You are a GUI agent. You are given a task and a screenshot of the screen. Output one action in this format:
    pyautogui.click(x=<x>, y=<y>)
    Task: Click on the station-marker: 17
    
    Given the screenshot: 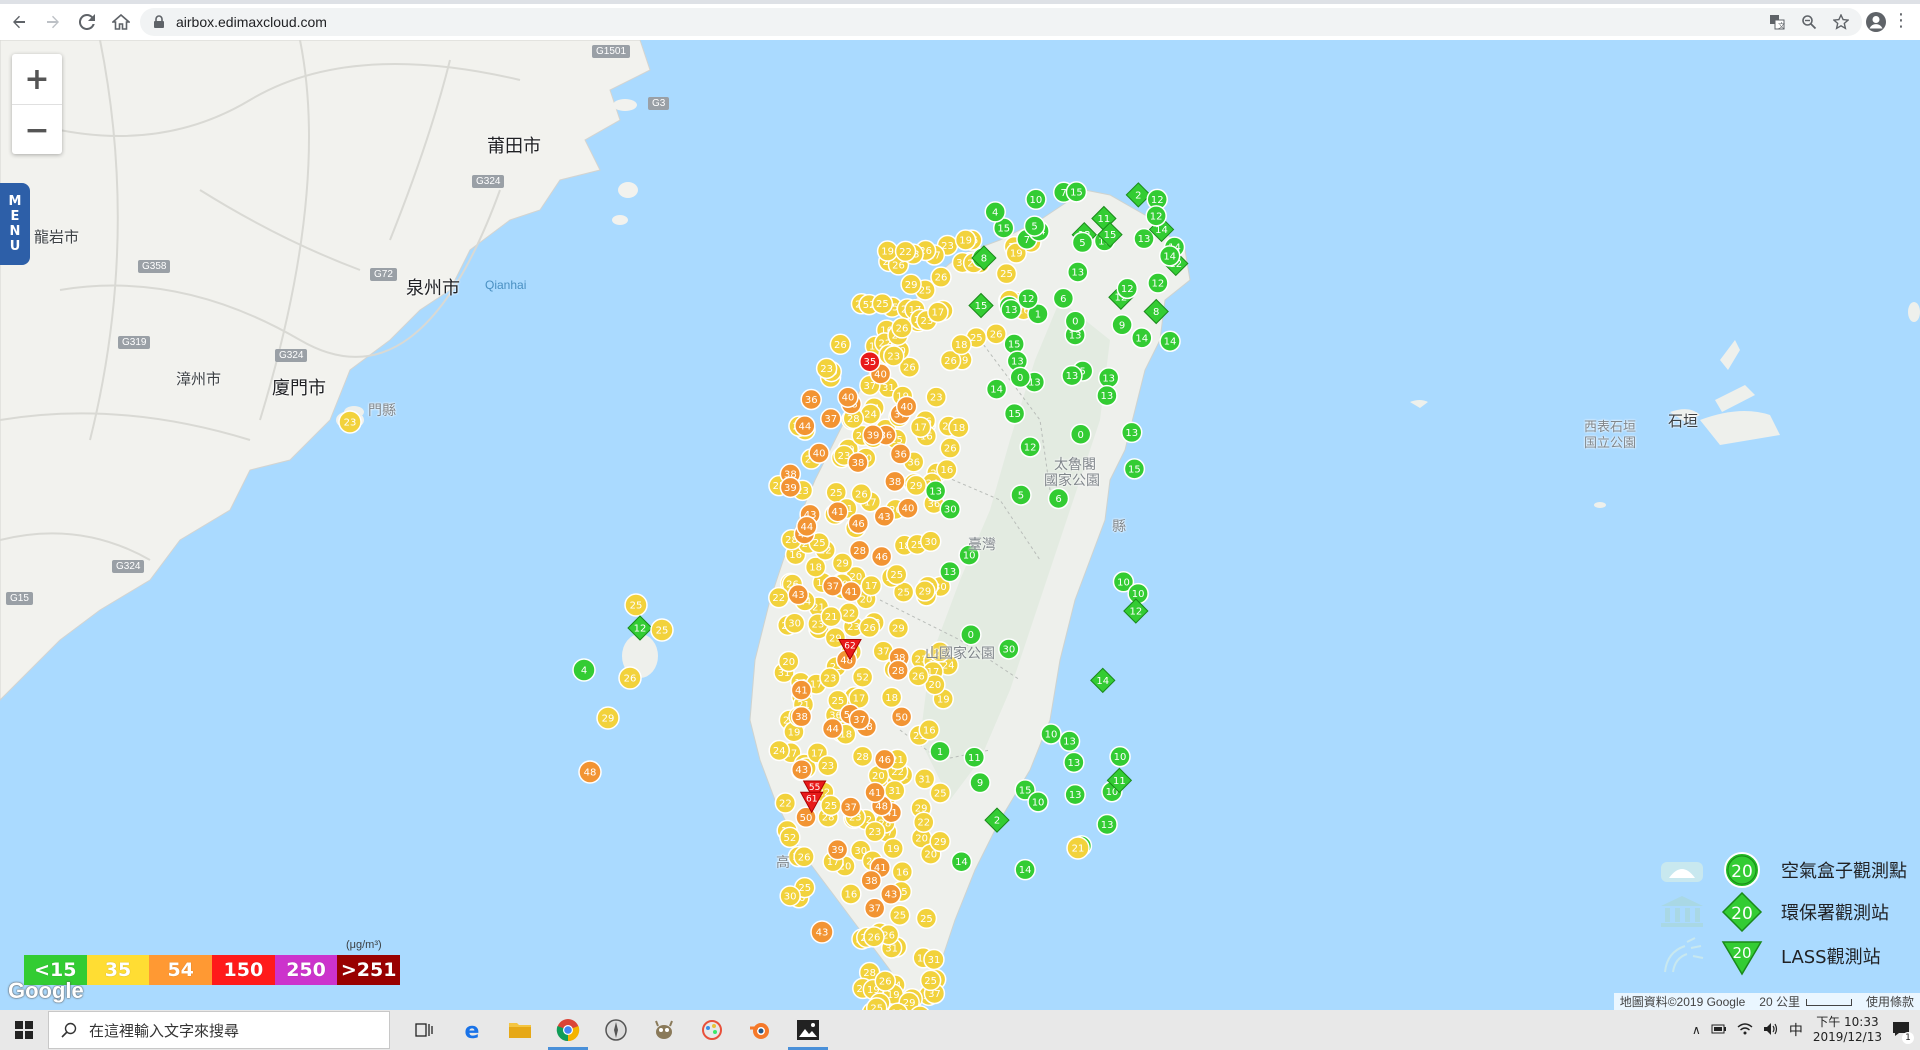 What is the action you would take?
    pyautogui.click(x=938, y=312)
    